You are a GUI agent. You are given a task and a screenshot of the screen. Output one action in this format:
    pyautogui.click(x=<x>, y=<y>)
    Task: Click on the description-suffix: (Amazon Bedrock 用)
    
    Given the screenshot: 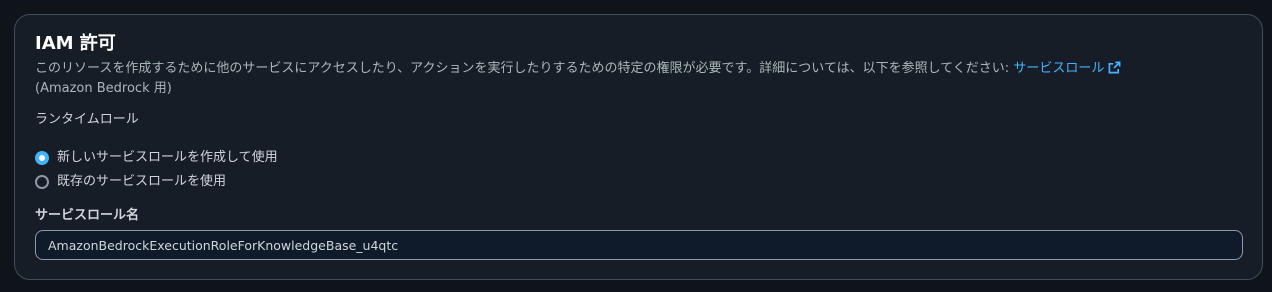 What is the action you would take?
    pyautogui.click(x=103, y=88)
    